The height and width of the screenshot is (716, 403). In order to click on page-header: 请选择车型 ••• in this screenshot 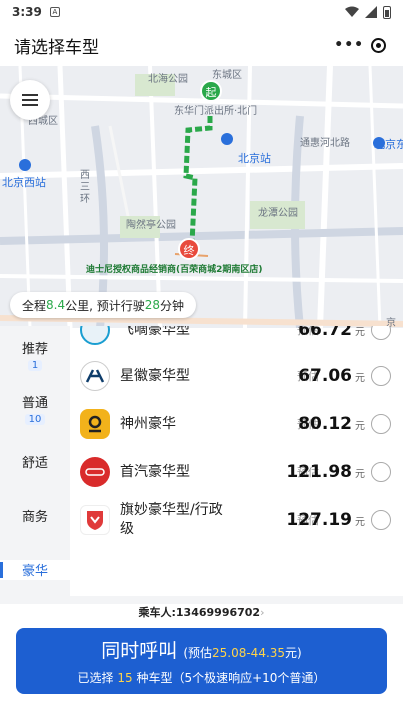, I will do `click(201, 45)`.